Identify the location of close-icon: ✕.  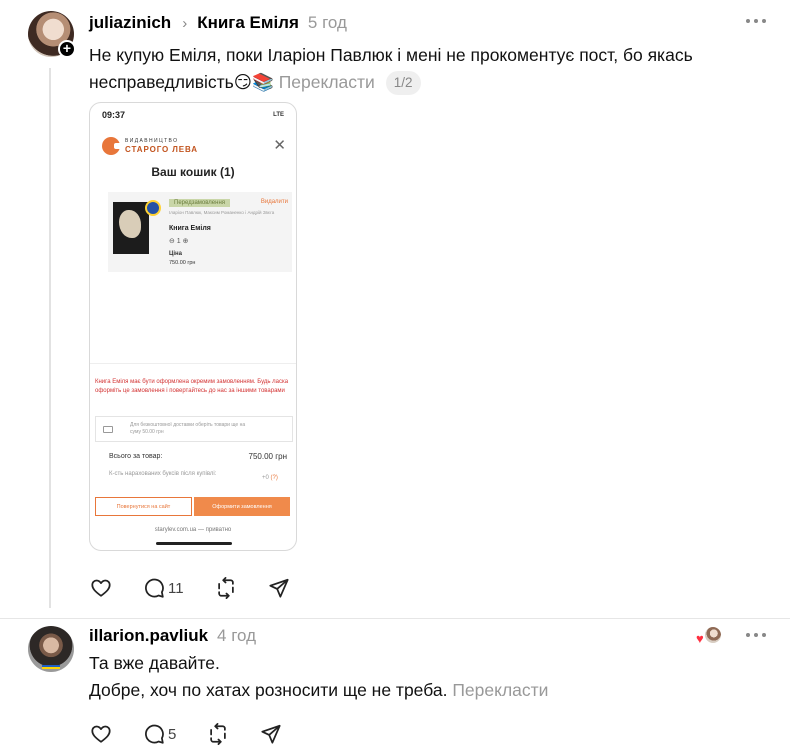
(279, 145).